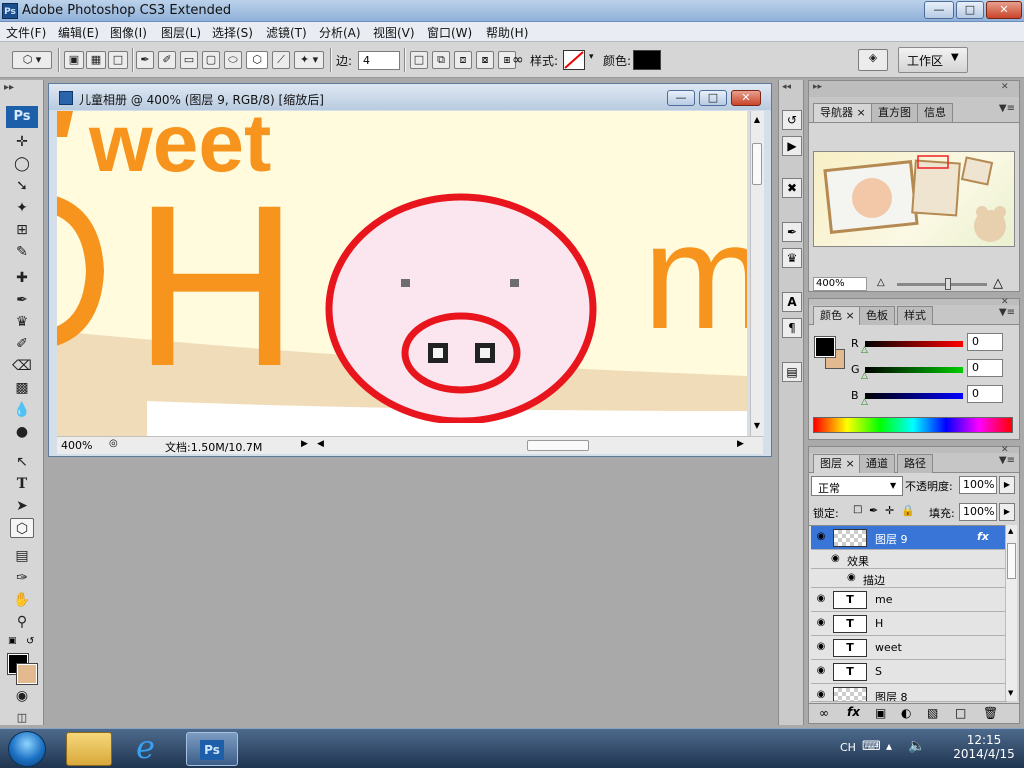 This screenshot has height=768, width=1024. I want to click on scroll-down-icon: ▼, so click(757, 425).